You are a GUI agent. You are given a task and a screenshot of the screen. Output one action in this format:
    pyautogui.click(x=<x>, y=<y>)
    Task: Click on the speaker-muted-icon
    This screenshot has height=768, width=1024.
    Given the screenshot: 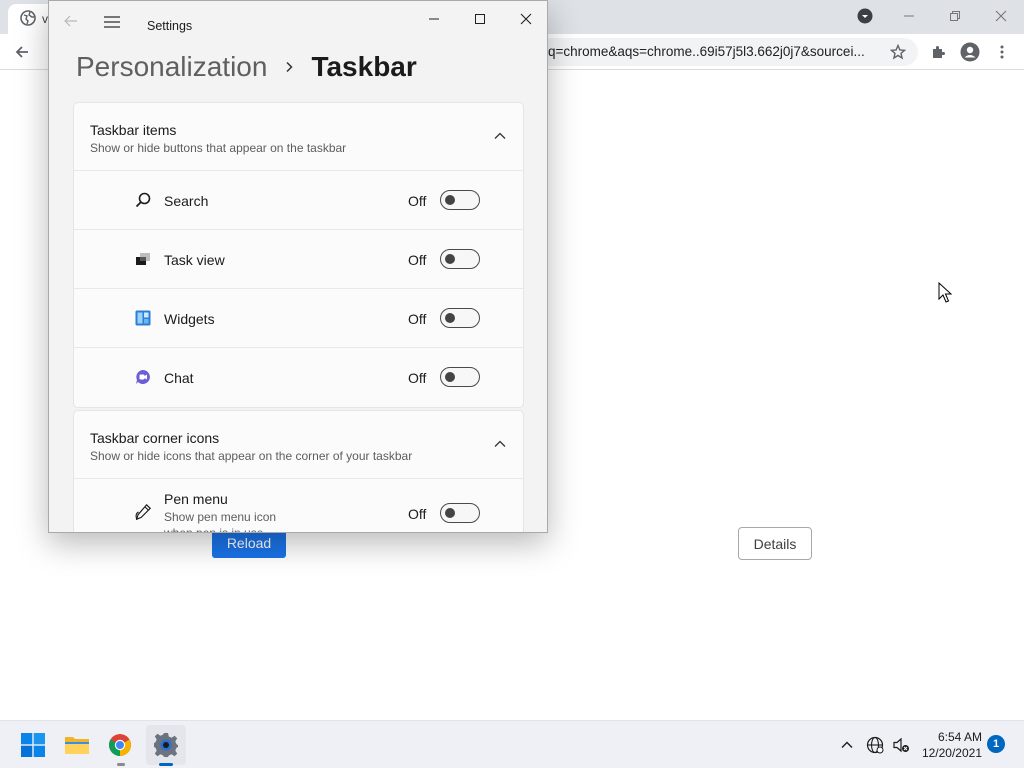 What is the action you would take?
    pyautogui.click(x=901, y=745)
    